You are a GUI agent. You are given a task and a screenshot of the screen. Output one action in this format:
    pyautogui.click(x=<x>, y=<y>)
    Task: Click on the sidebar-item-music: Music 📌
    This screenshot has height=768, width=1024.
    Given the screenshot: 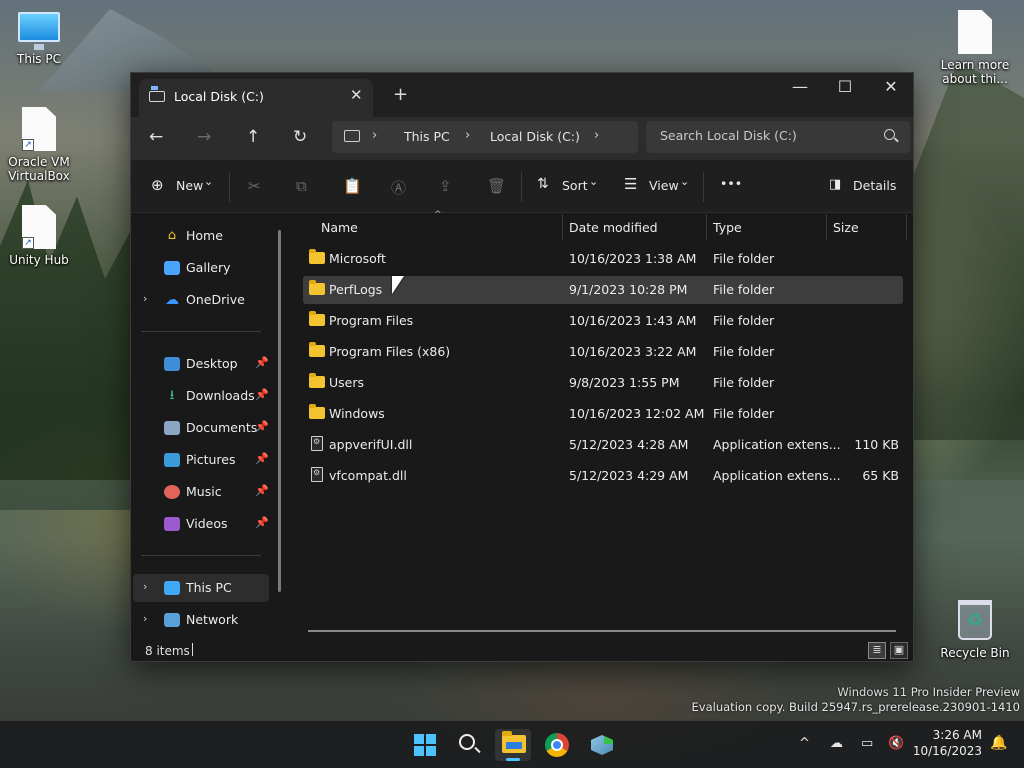 What is the action you would take?
    pyautogui.click(x=201, y=492)
    